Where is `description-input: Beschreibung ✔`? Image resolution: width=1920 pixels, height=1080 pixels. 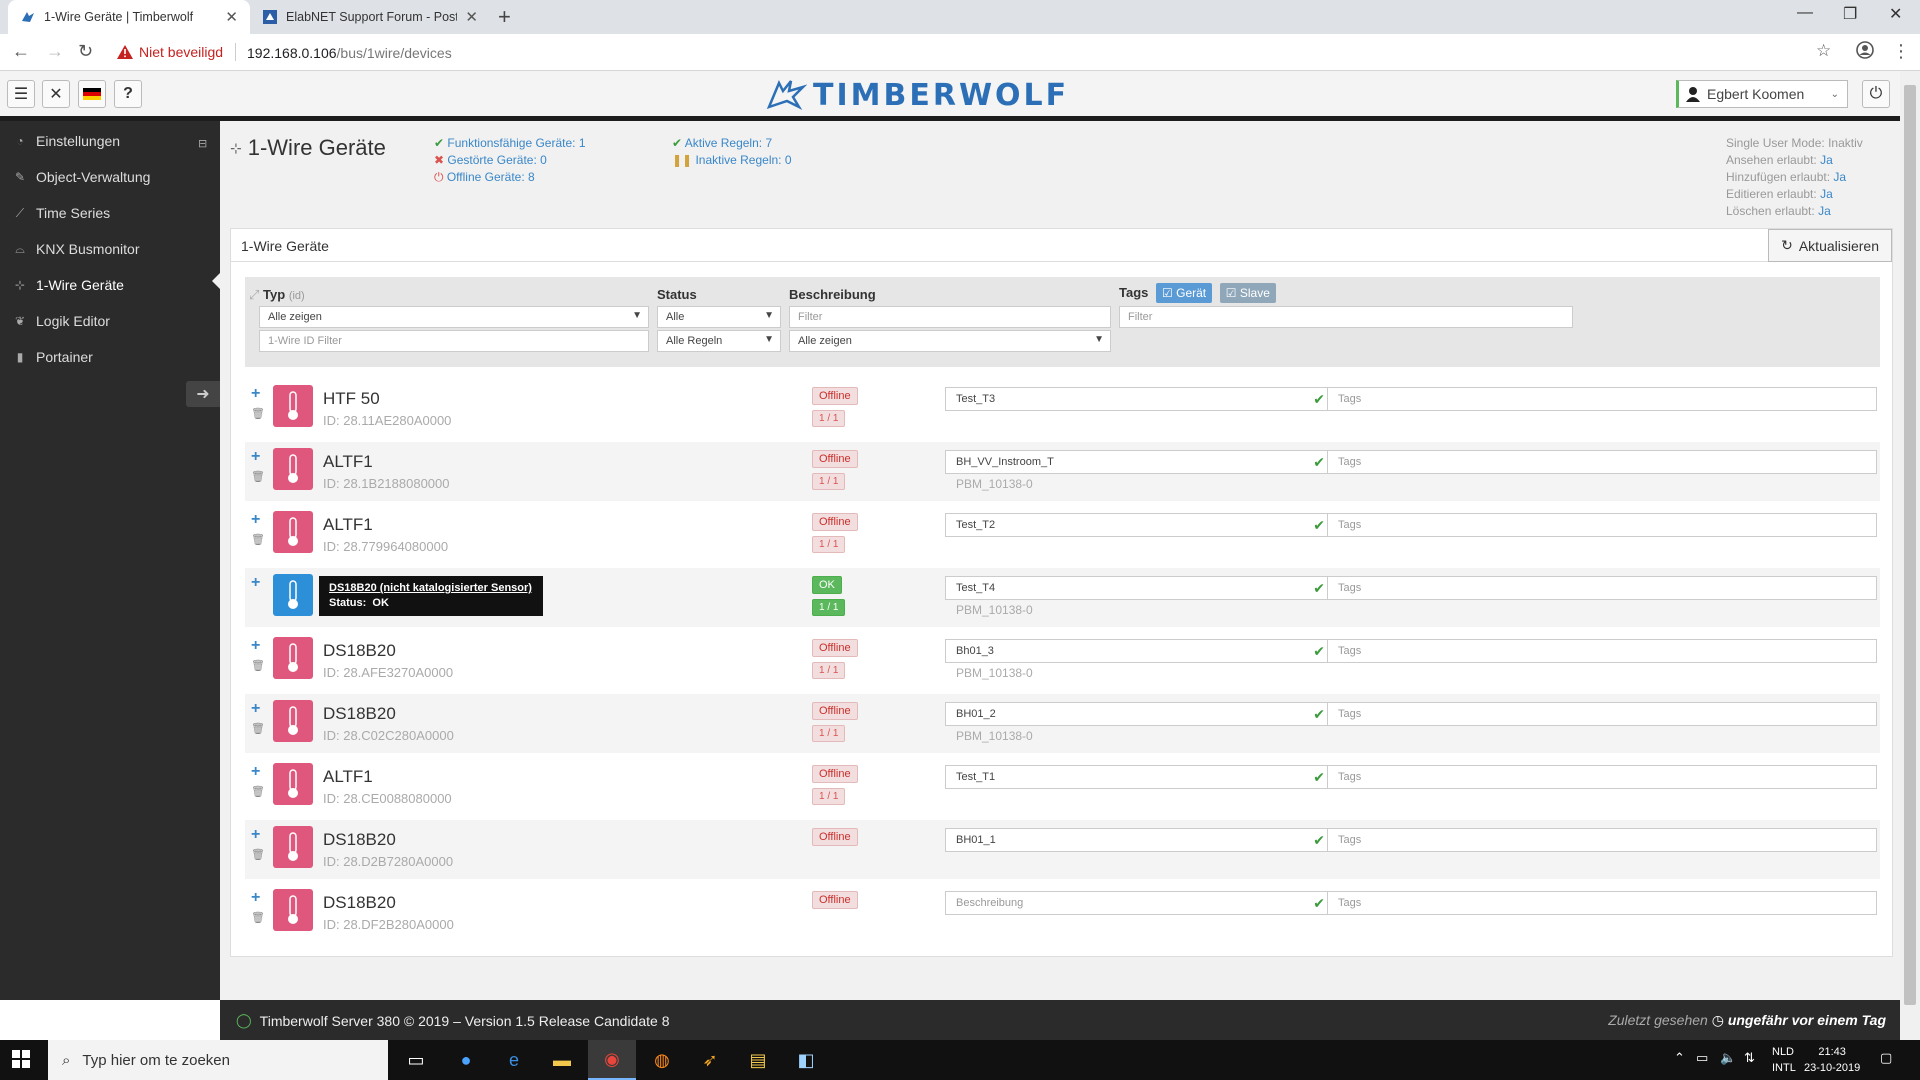
description-input: Beschreibung ✔ is located at coordinates (1138, 903).